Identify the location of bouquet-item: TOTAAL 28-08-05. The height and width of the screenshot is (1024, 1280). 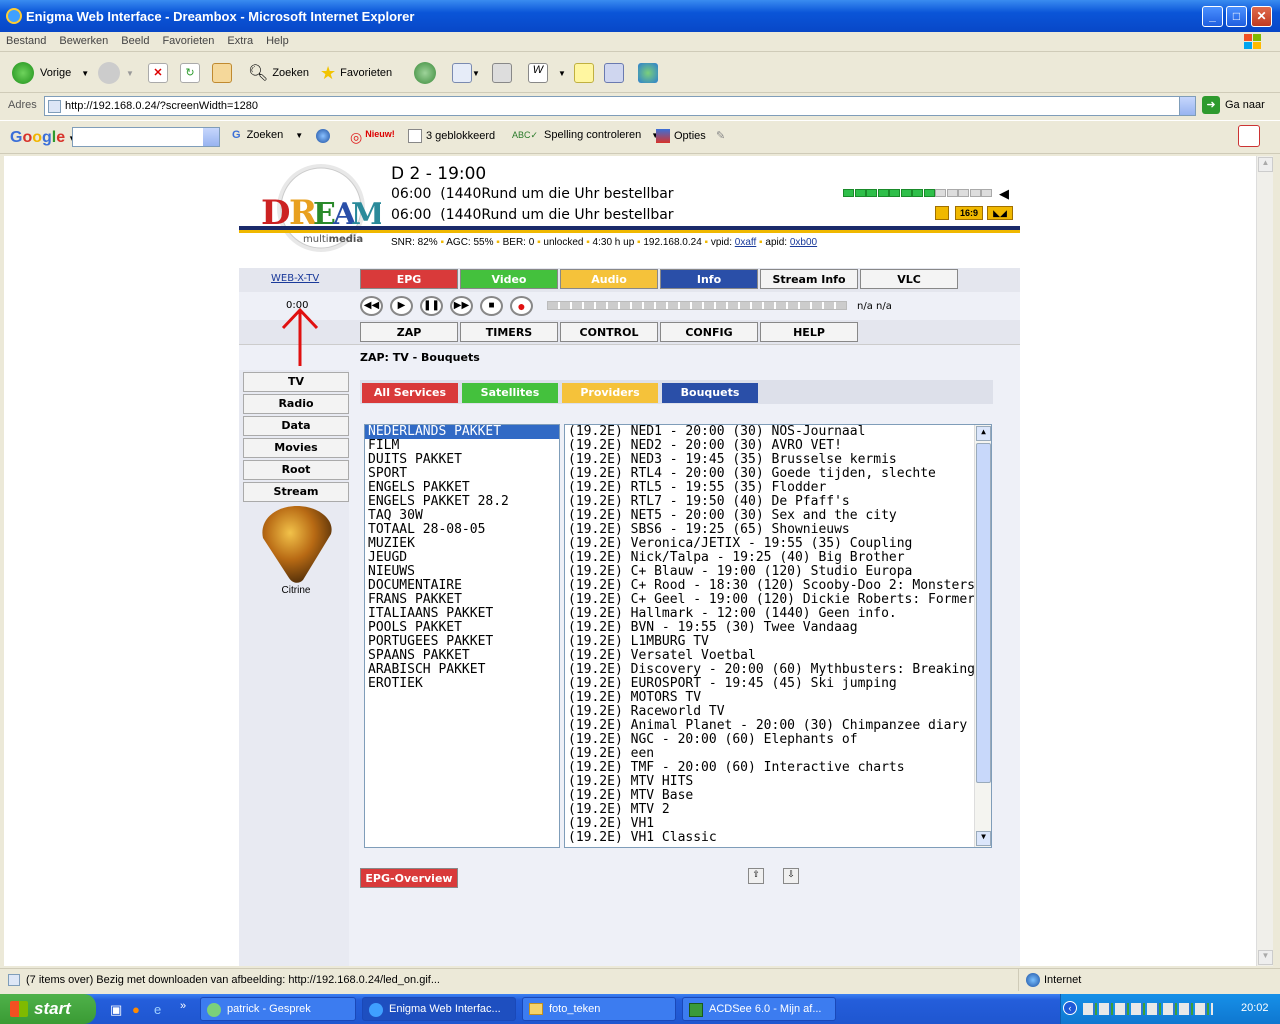
(462, 530).